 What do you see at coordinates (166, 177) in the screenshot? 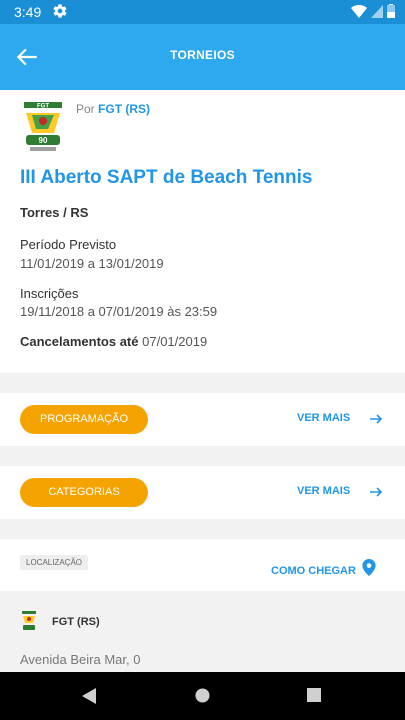
I see `tournament-title: III Aberto SAPT de Beach Tennis` at bounding box center [166, 177].